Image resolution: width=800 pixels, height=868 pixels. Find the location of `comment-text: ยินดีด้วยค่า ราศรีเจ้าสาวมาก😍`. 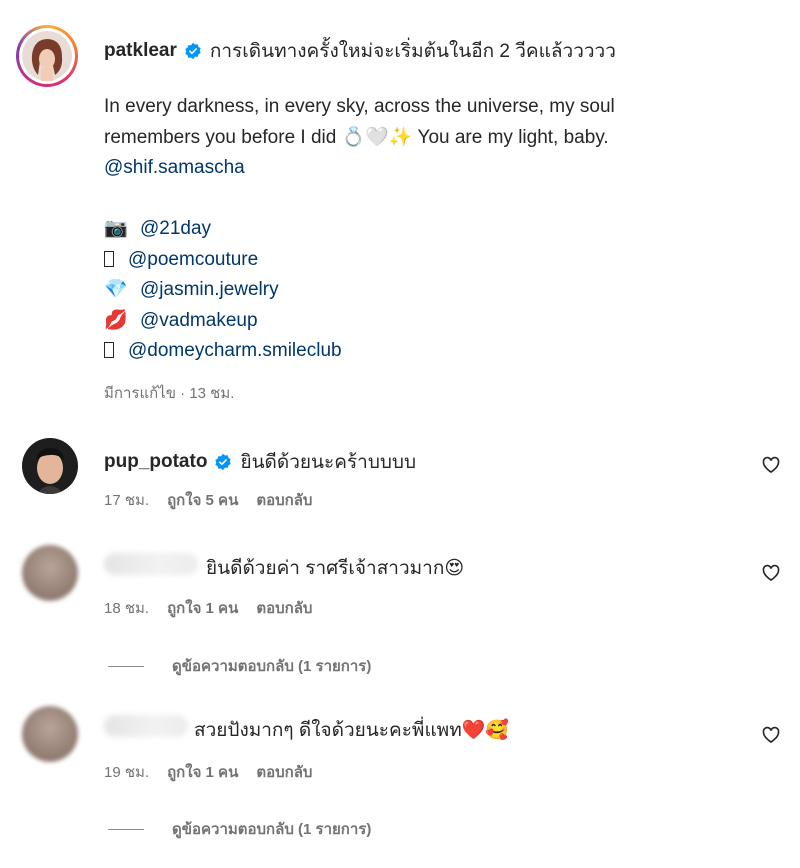

comment-text: ยินดีด้วยค่า ราศรีเจ้าสาวมาก😍 is located at coordinates (335, 568).